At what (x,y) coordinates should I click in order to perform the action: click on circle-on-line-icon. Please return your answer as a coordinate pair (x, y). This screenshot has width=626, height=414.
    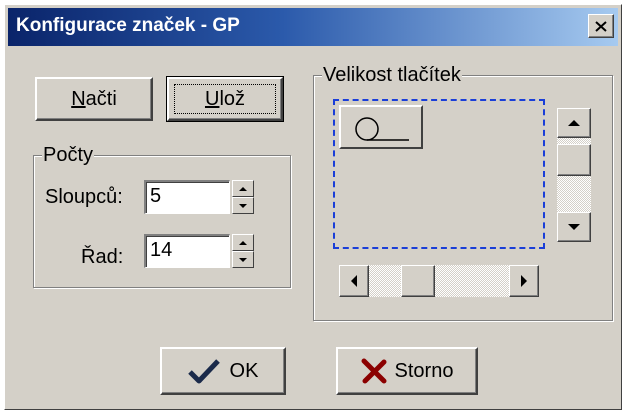
    Looking at the image, I should click on (382, 129).